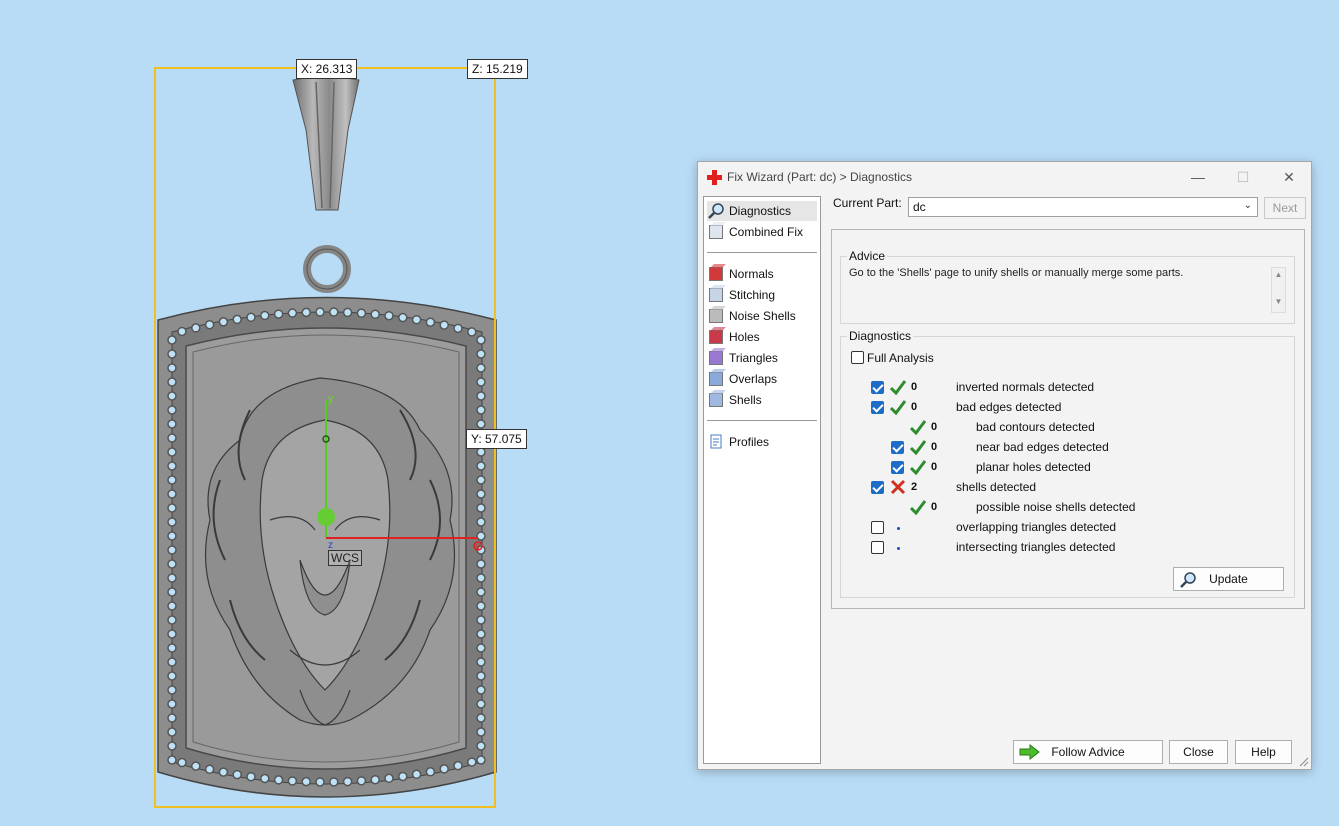 The width and height of the screenshot is (1339, 826). Describe the element at coordinates (934, 427) in the screenshot. I see `bad-contours-count: 0` at that location.